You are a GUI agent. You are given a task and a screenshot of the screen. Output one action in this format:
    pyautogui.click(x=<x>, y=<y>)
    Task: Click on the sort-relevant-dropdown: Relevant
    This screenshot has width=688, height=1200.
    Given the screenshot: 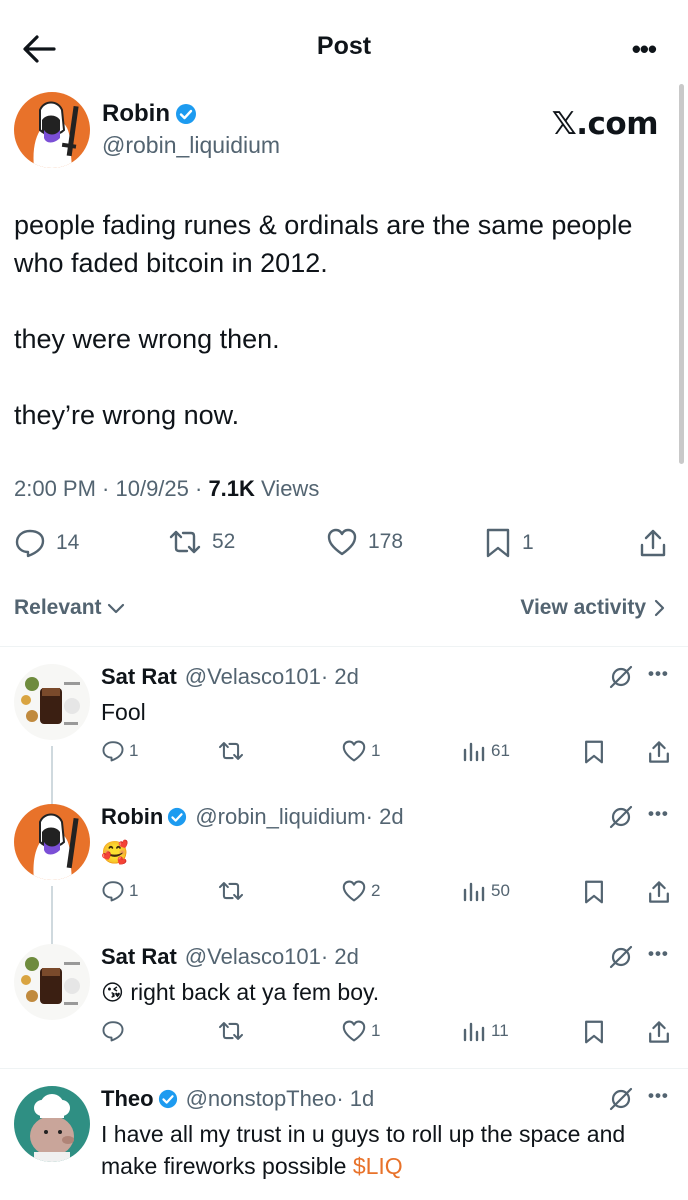 What is the action you would take?
    pyautogui.click(x=70, y=608)
    